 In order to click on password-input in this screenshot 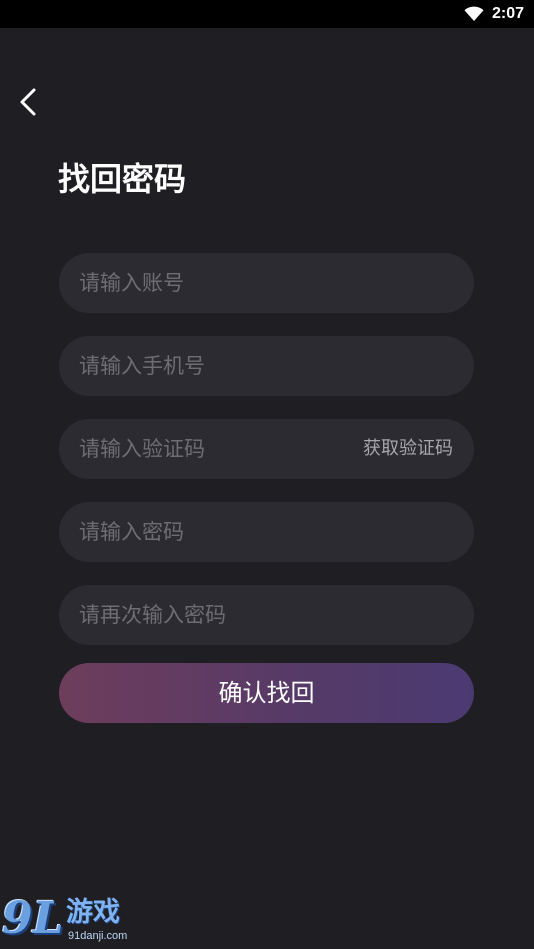, I will do `click(266, 532)`.